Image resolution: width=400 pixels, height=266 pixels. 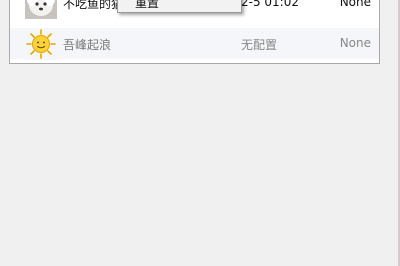 I want to click on list-row: 吾峰起浪 无配置 None, so click(x=194, y=44).